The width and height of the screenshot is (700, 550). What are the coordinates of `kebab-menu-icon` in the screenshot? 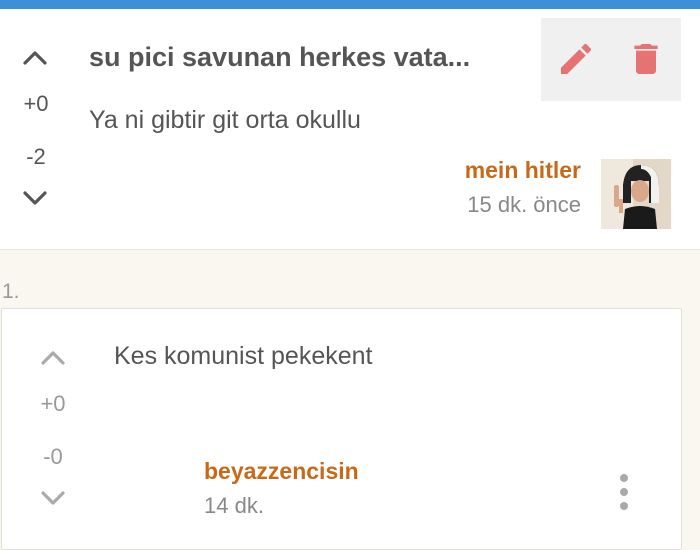 It's located at (624, 495).